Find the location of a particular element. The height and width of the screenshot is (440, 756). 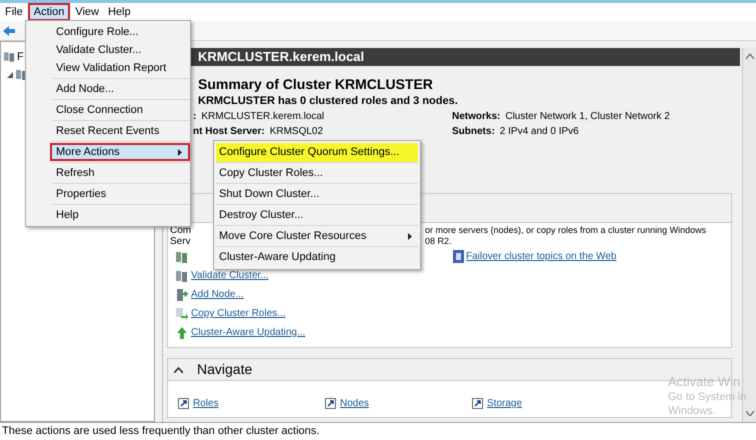

scroll-down-icon is located at coordinates (750, 413).